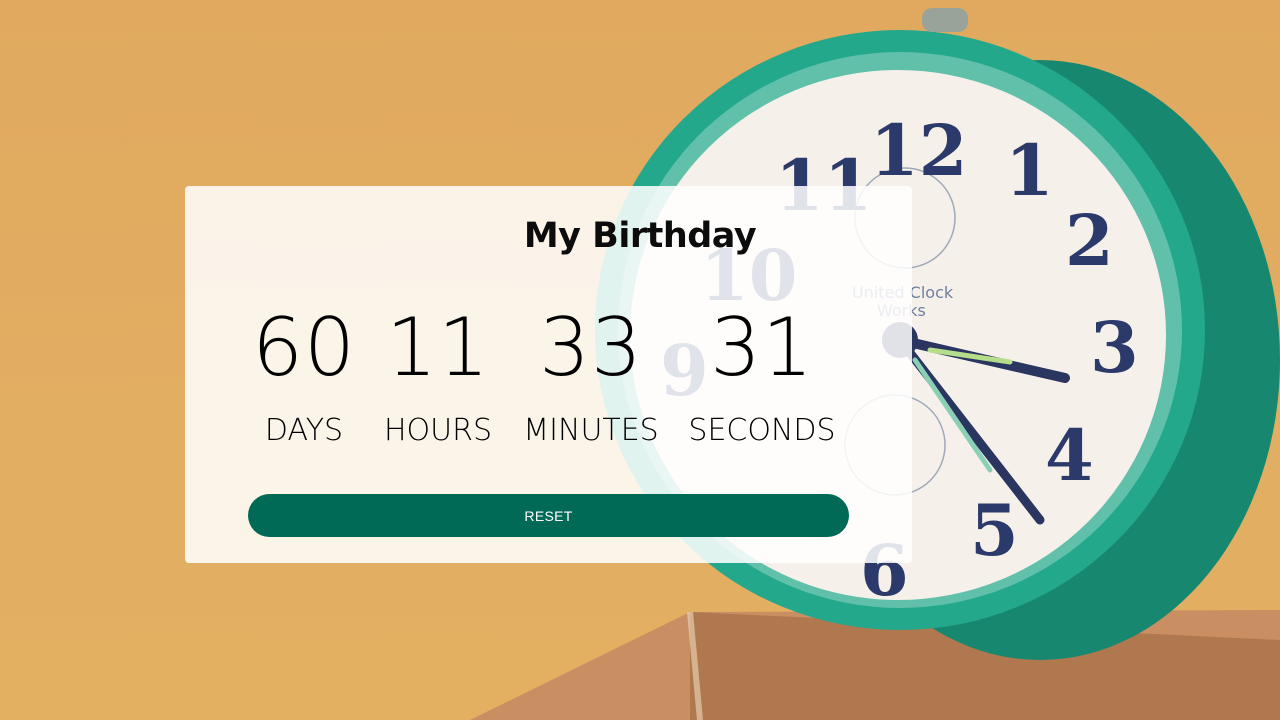 The width and height of the screenshot is (1280, 720). I want to click on reset-button: RESET, so click(548, 515).